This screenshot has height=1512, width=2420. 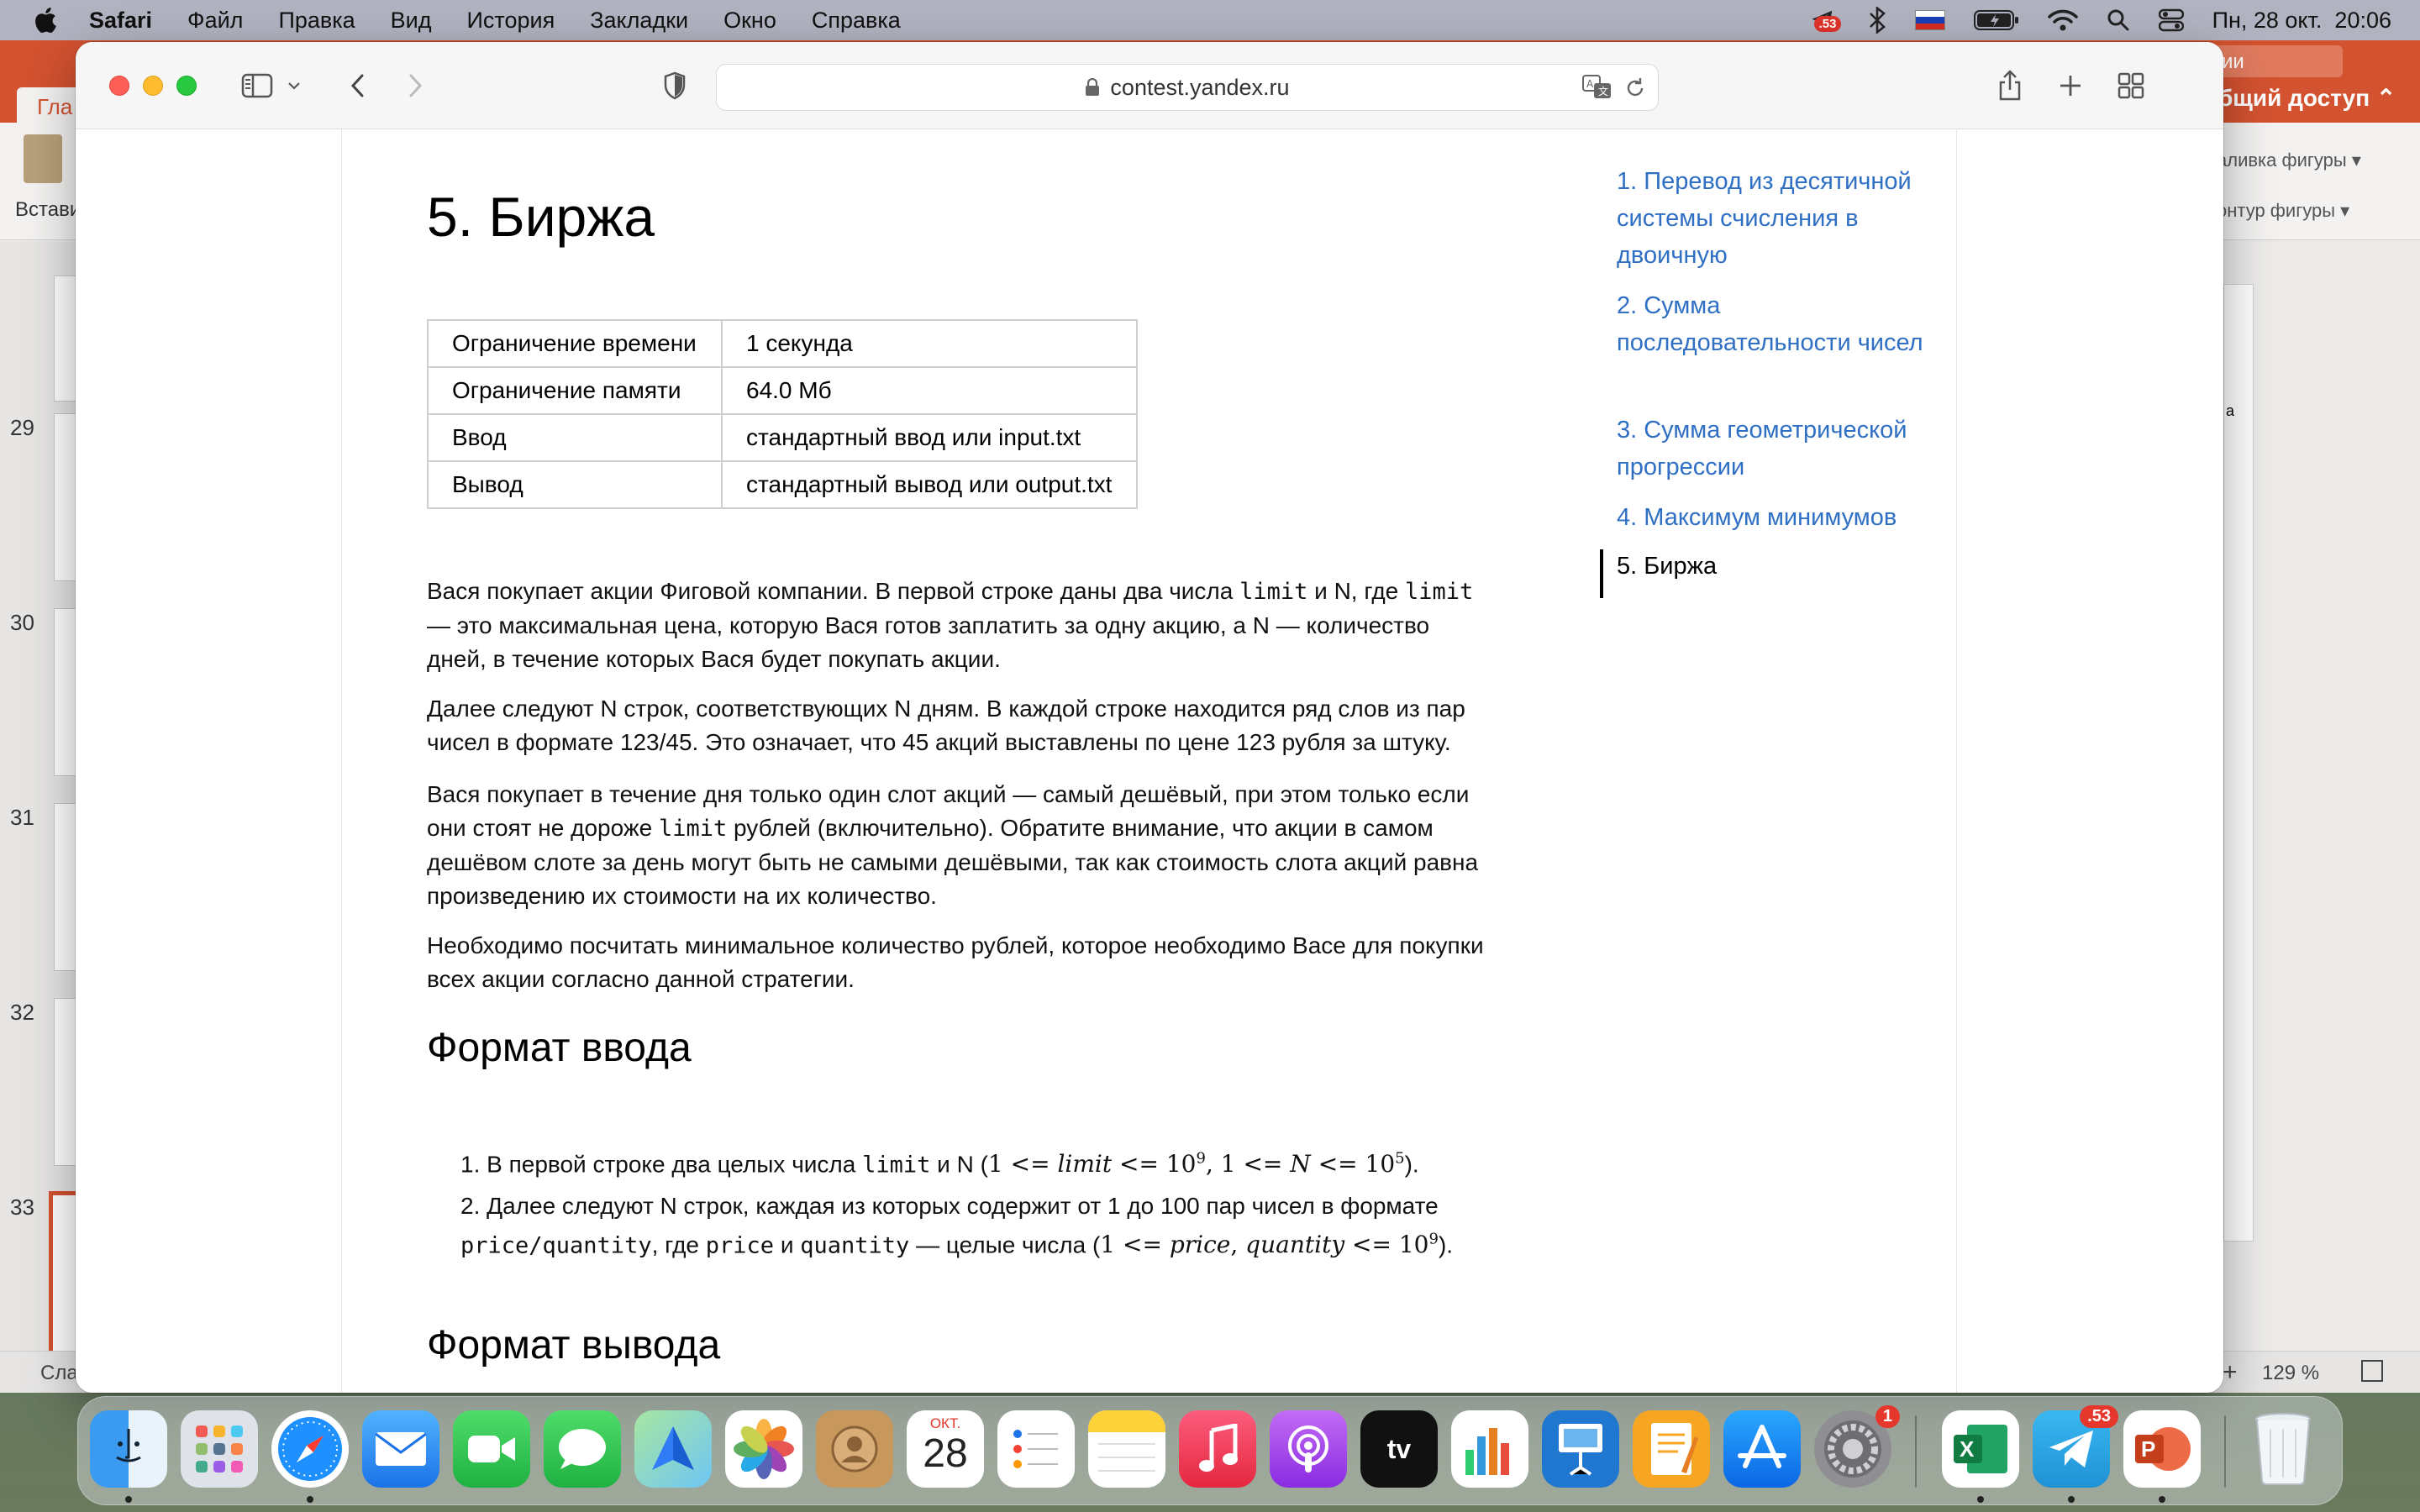 What do you see at coordinates (959, 1164) in the screenshot?
I see `list-item-text: и N (` at bounding box center [959, 1164].